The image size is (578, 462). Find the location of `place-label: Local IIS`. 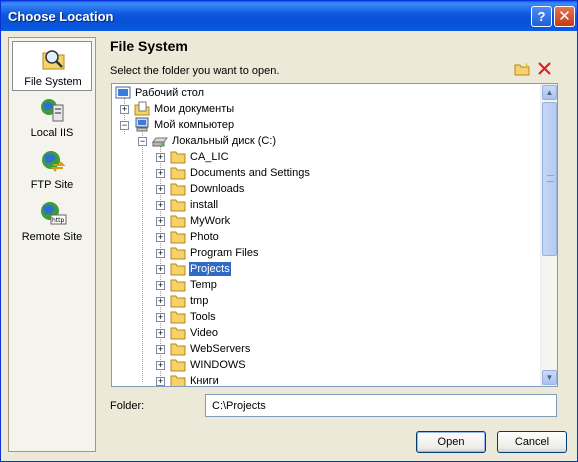

place-label: Local IIS is located at coordinates (52, 133).